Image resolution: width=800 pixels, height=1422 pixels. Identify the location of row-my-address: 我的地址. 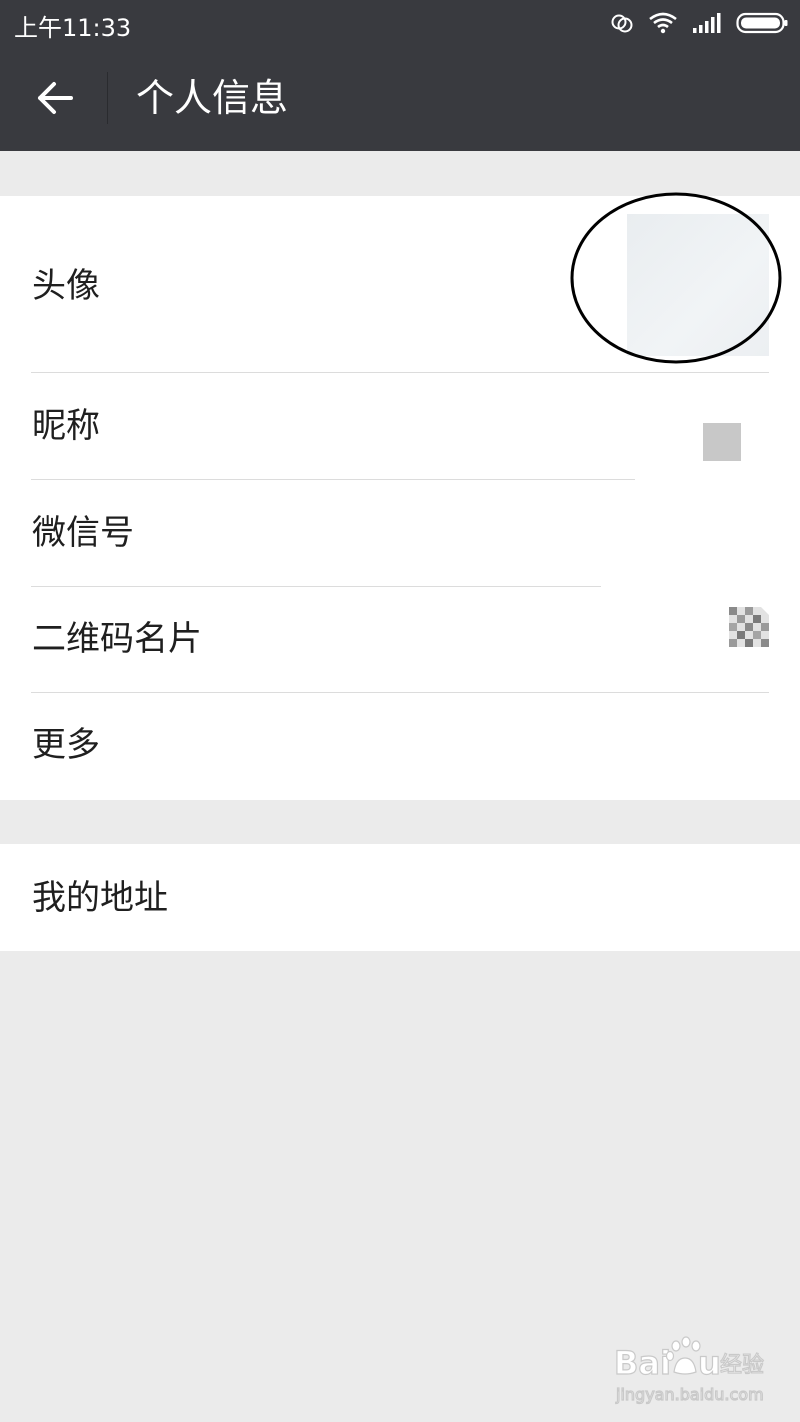
(400, 897).